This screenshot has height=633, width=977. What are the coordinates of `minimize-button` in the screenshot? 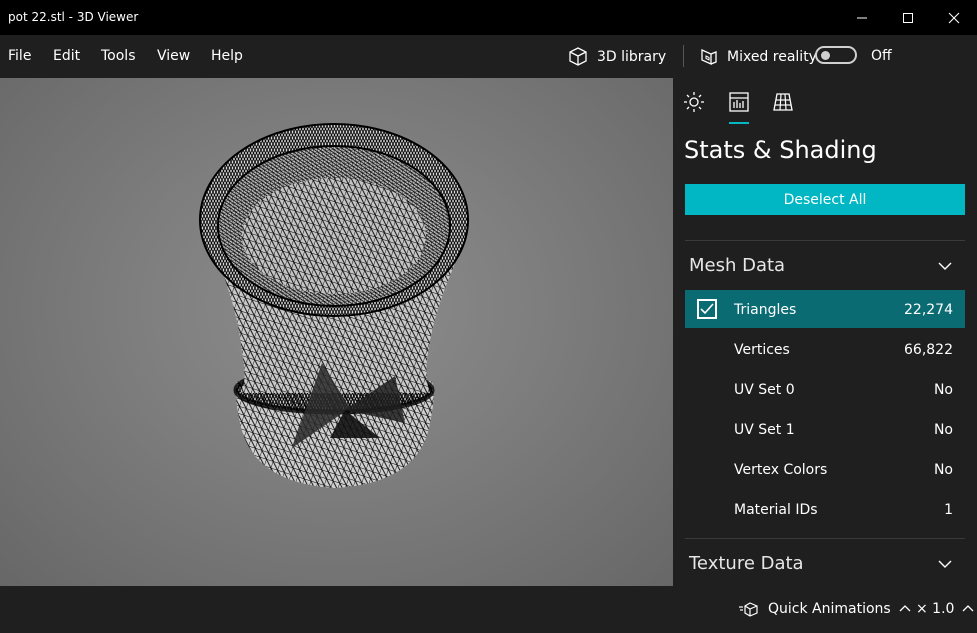 It's located at (862, 17).